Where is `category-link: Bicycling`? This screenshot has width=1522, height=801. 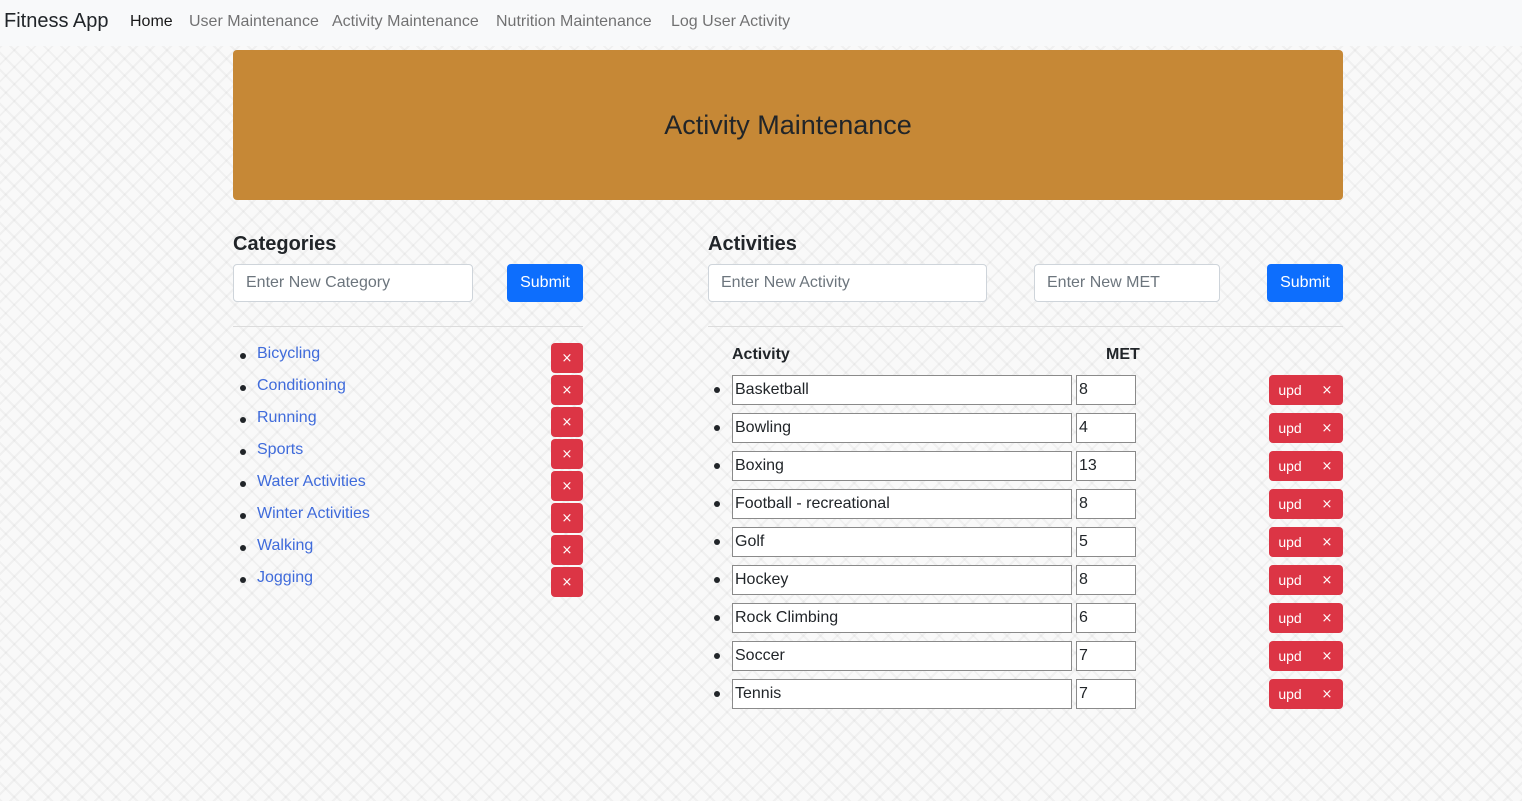
category-link: Bicycling is located at coordinates (288, 354).